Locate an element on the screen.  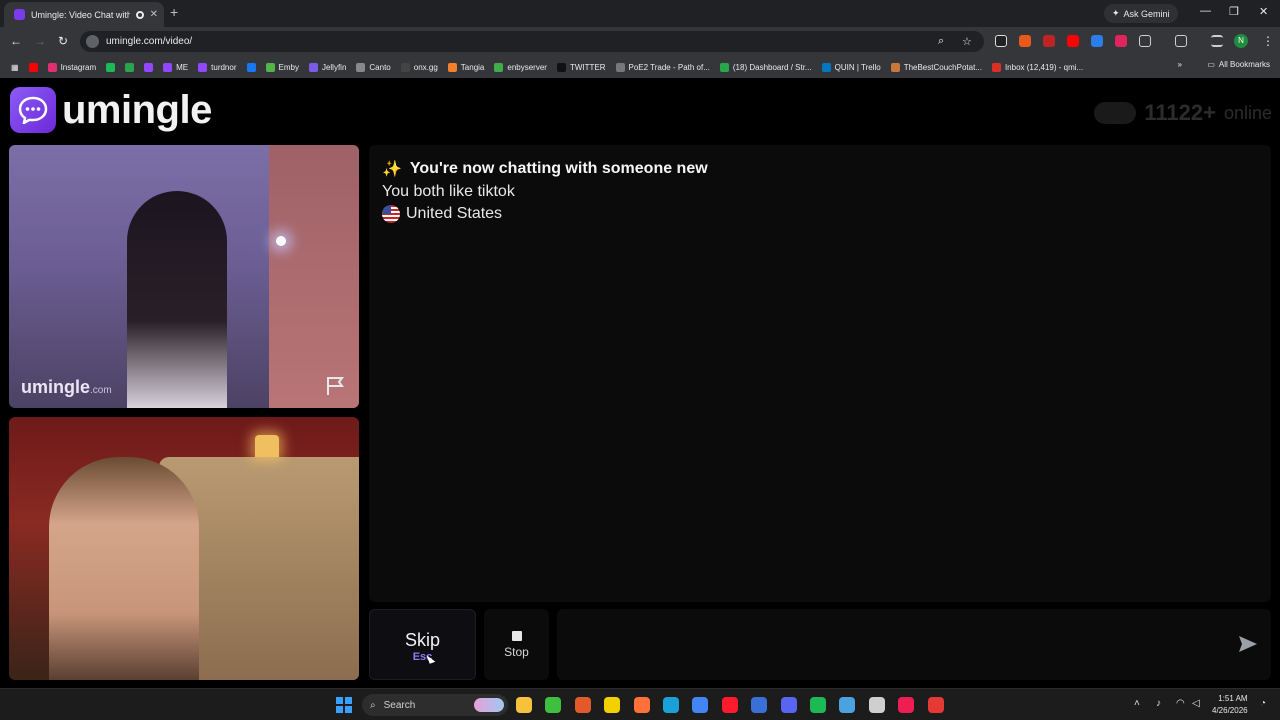
wifi-icon: ◠ is located at coordinates (1180, 703).